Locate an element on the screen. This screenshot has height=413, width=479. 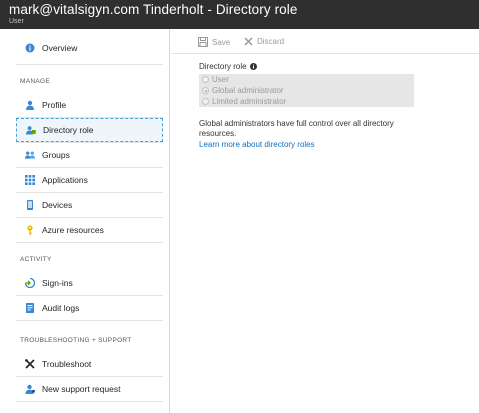
sidebar-item-sign-ins: Sign-ins is located at coordinates (89, 283).